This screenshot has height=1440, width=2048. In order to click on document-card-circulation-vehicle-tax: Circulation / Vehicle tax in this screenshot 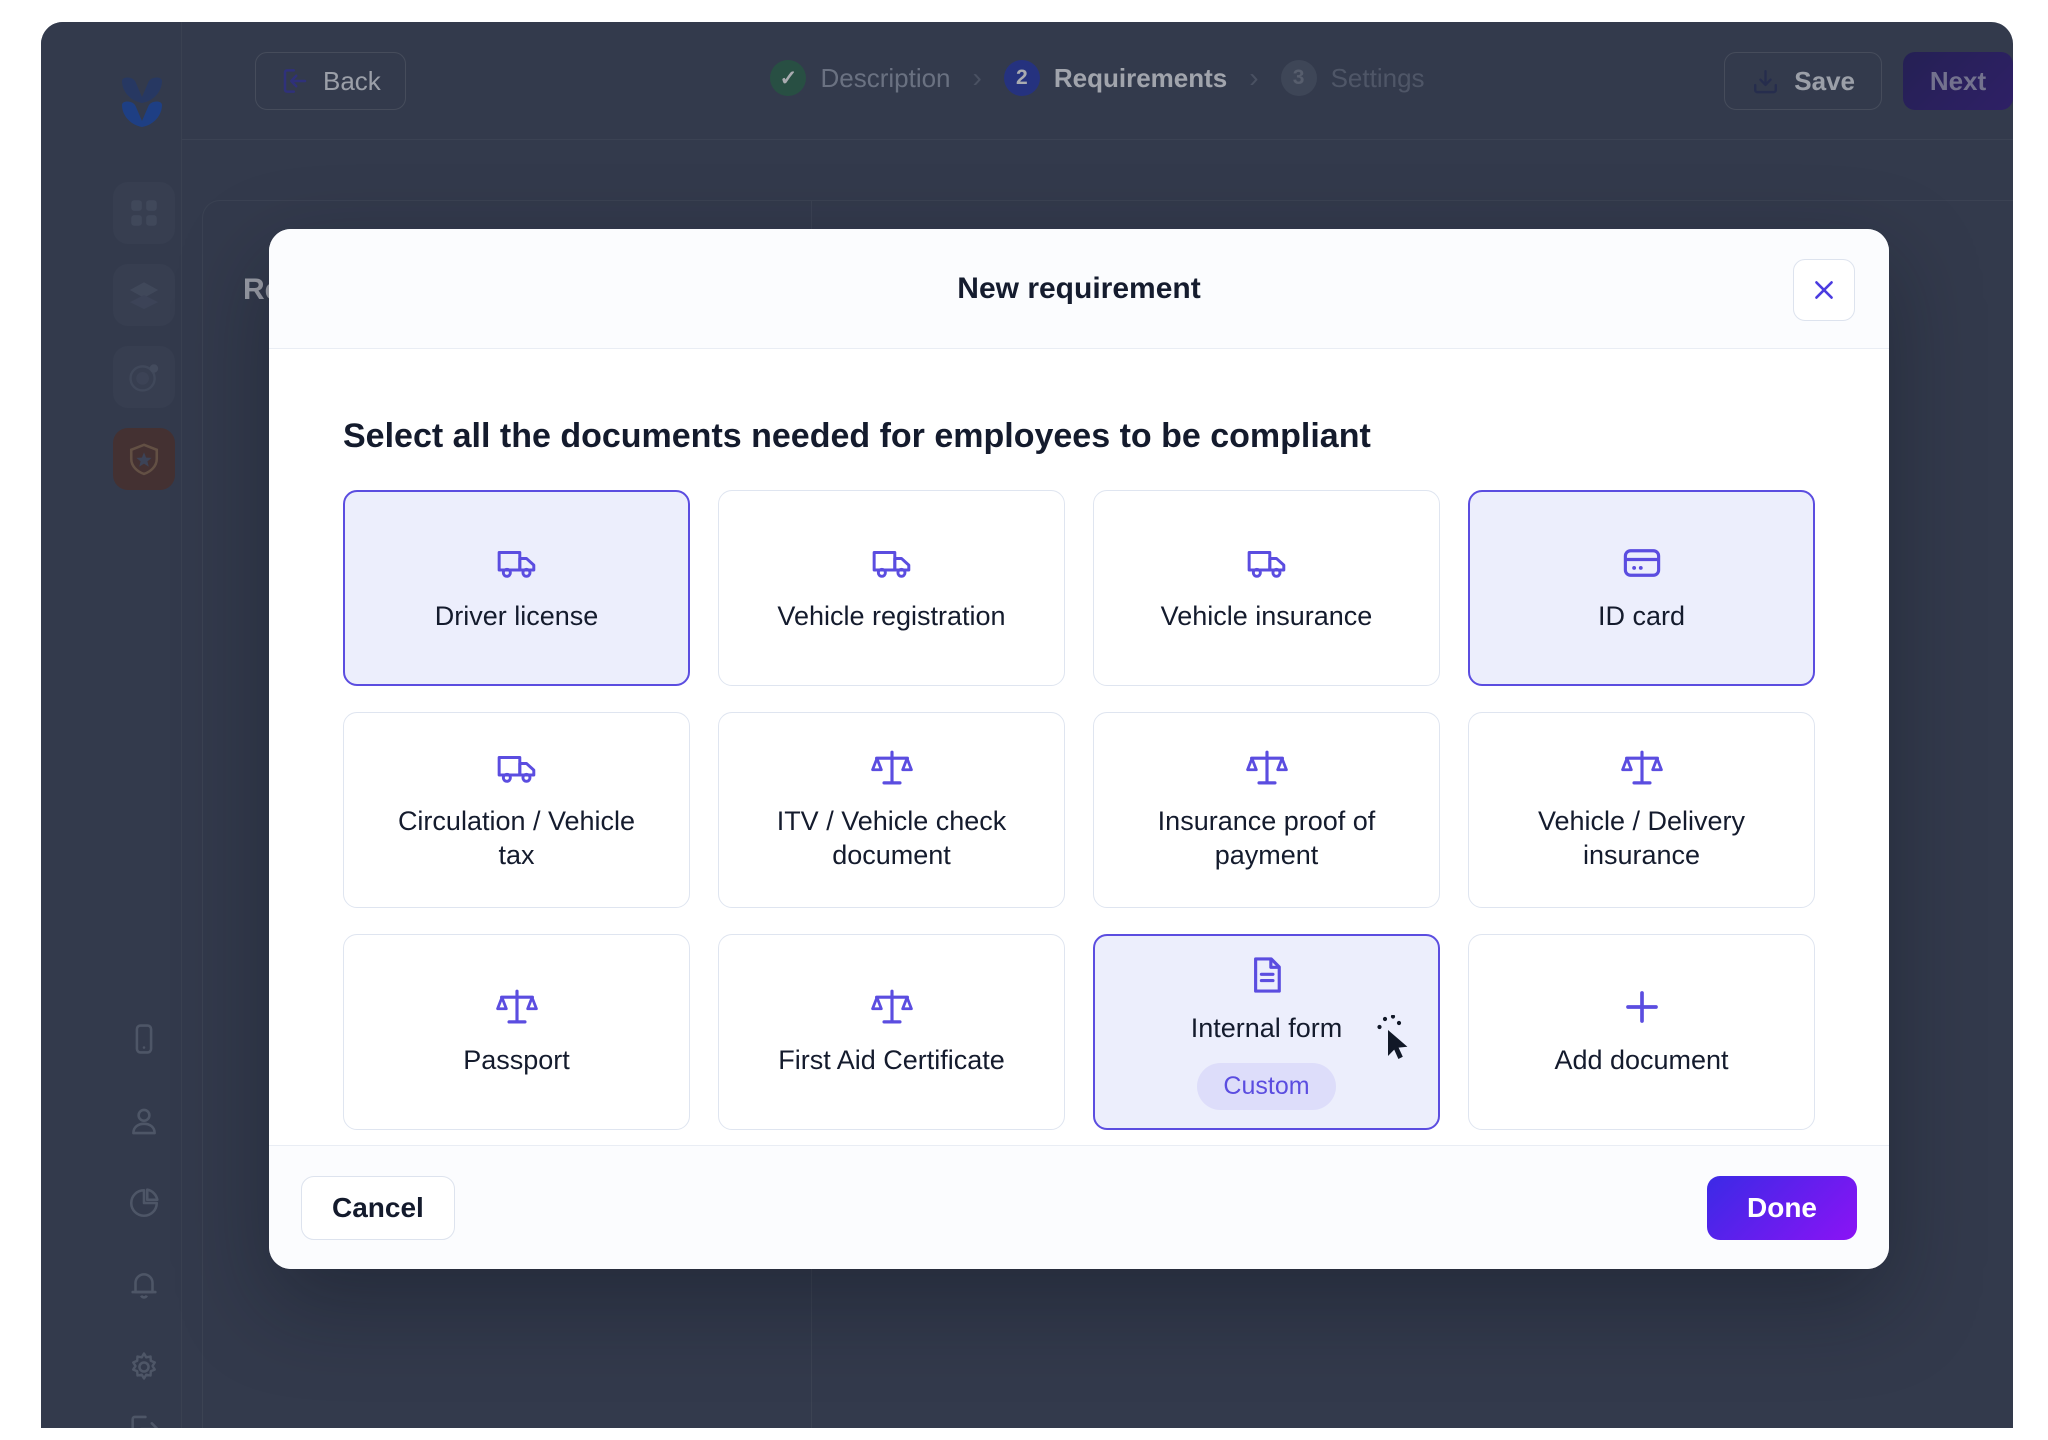, I will do `click(516, 810)`.